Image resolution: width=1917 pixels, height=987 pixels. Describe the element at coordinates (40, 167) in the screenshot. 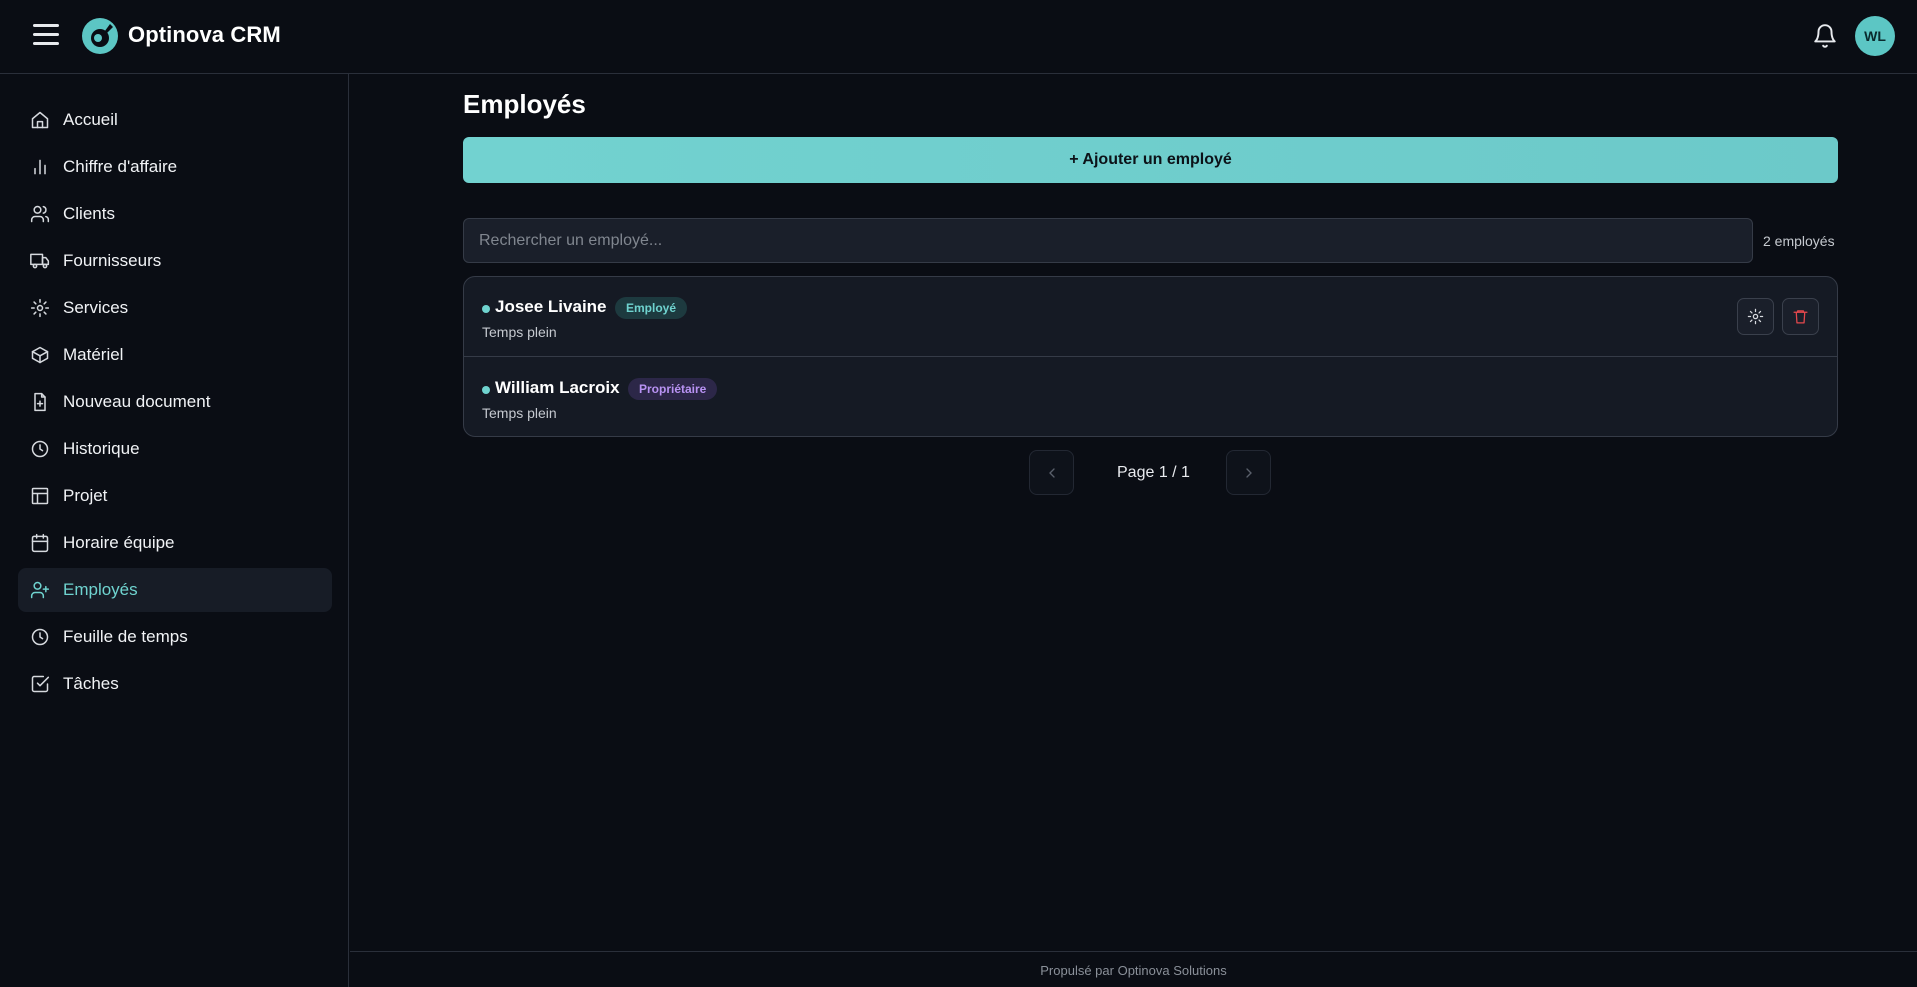

I see `bar-chart-icon` at that location.